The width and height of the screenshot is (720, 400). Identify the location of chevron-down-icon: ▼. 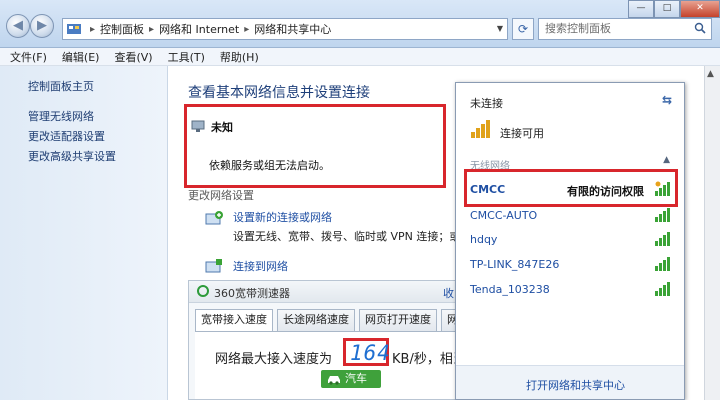
(500, 28).